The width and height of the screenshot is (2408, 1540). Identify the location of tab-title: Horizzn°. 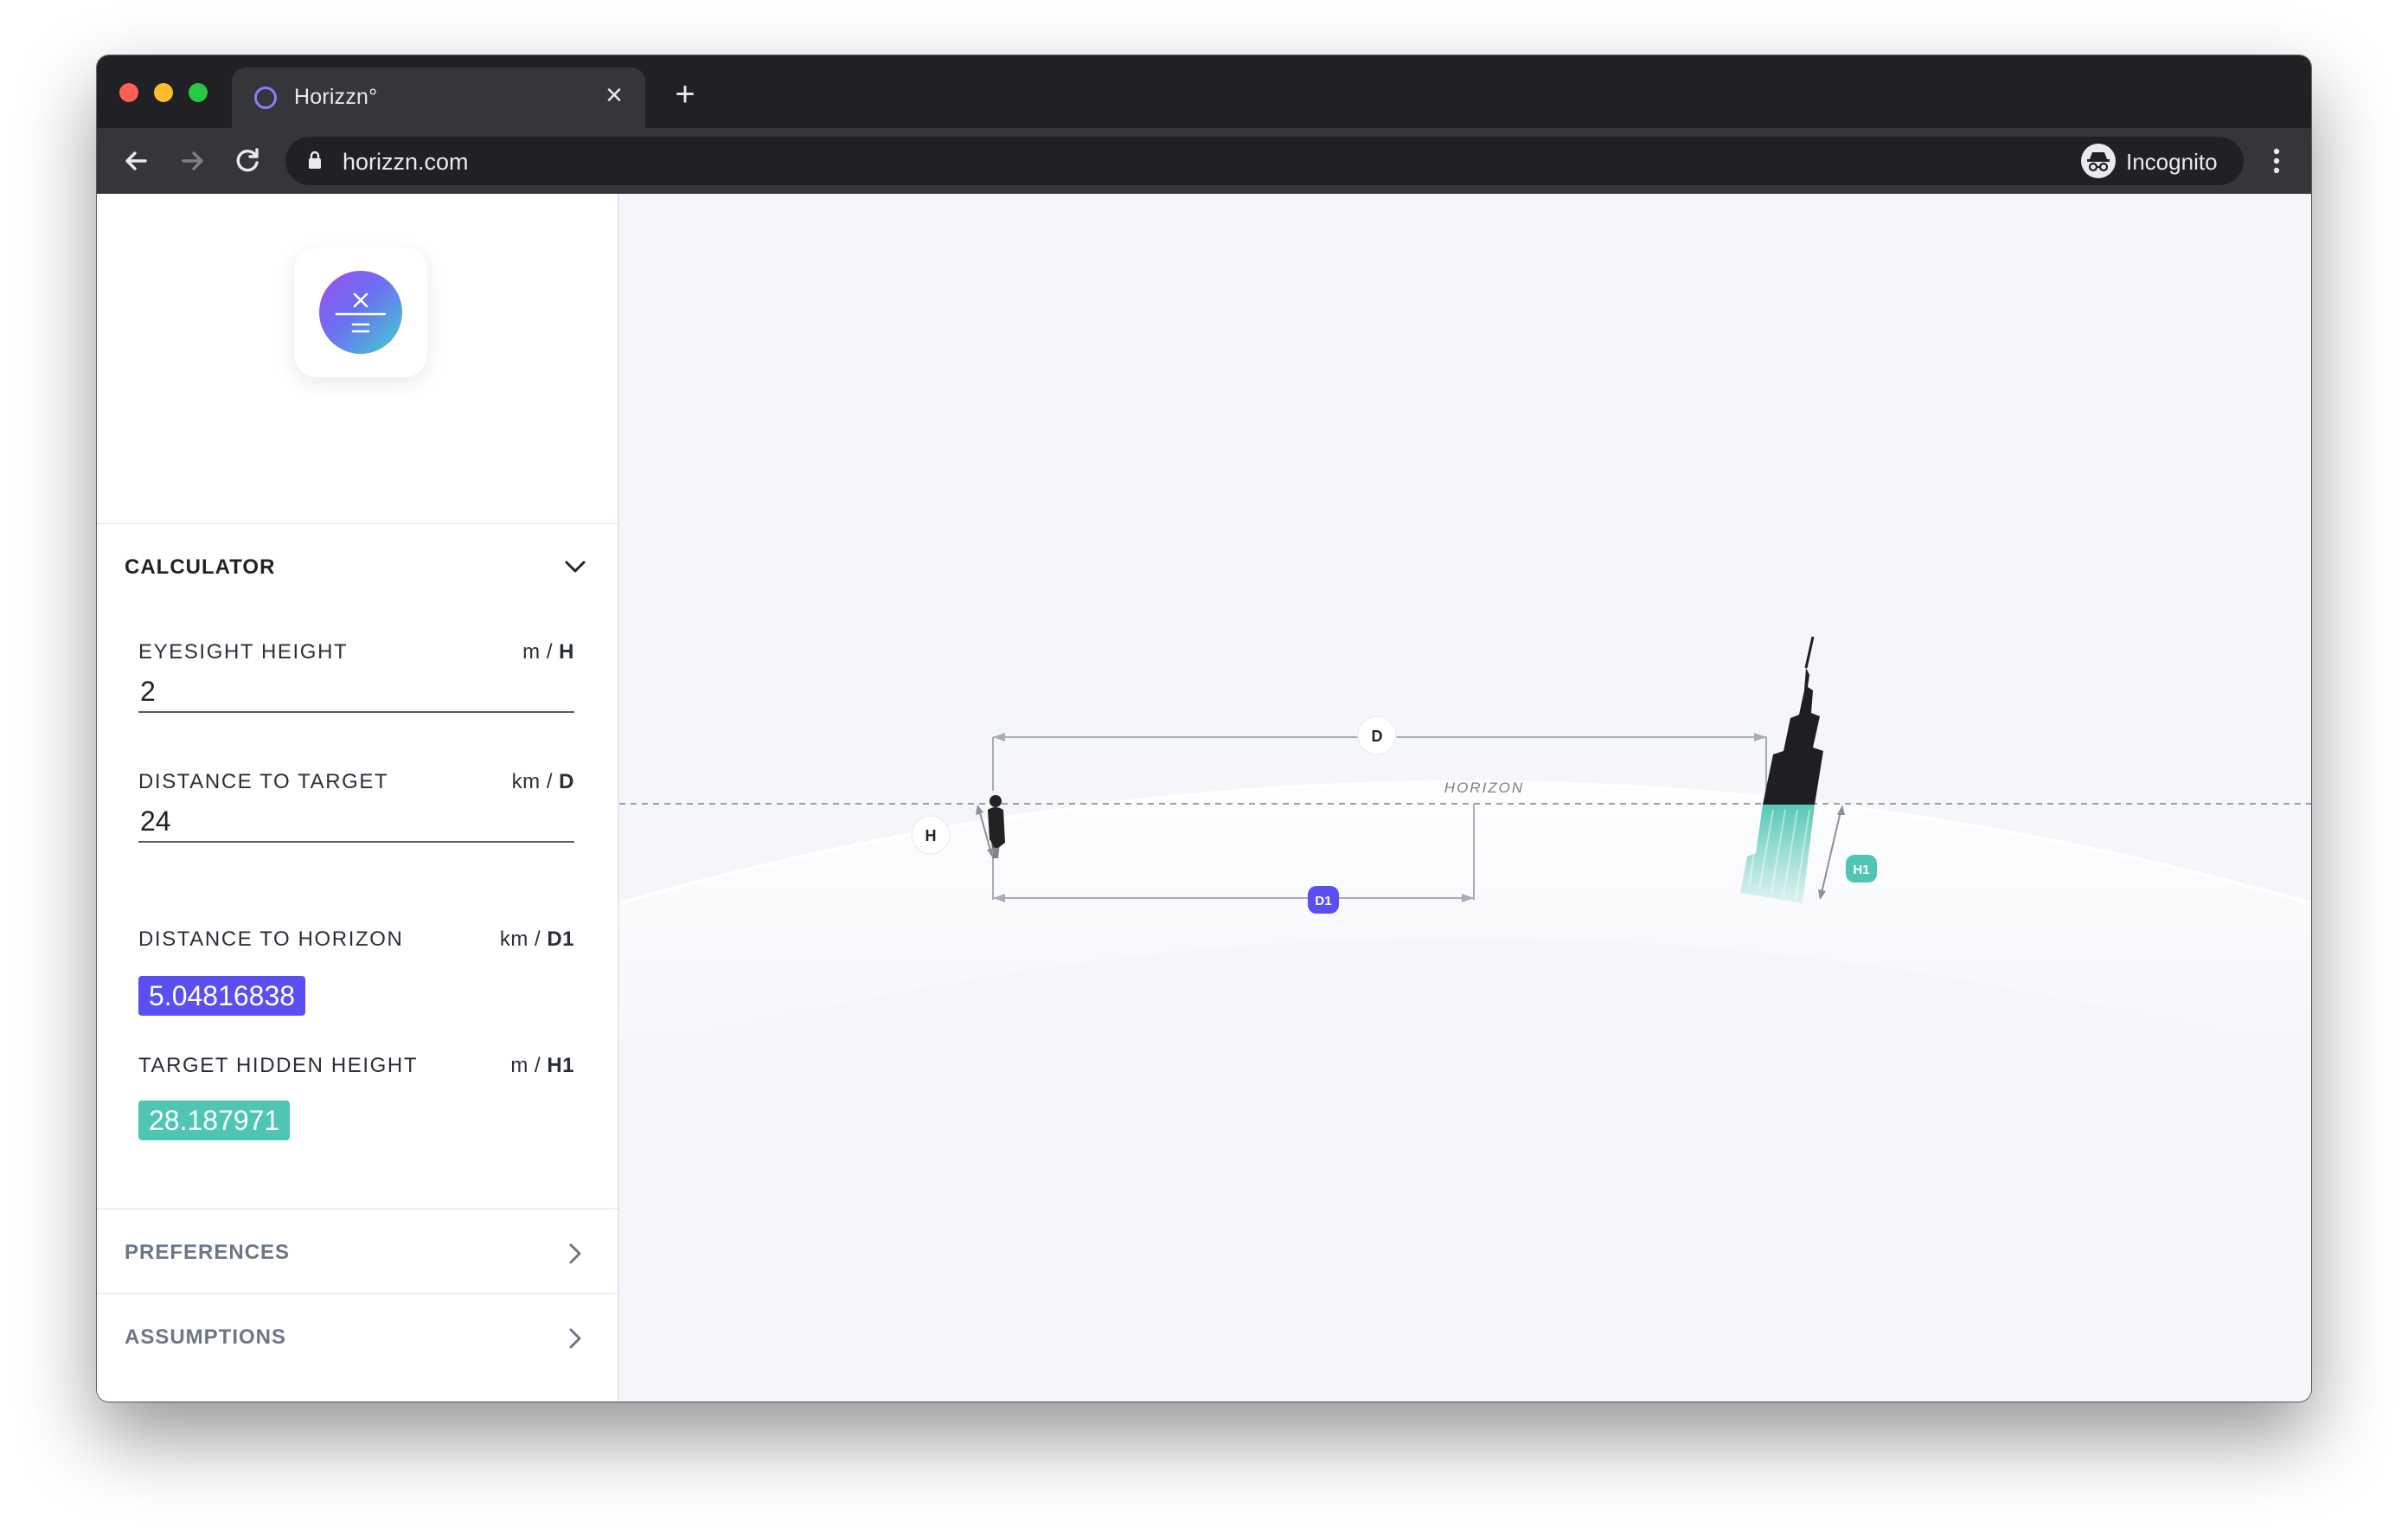
(336, 97).